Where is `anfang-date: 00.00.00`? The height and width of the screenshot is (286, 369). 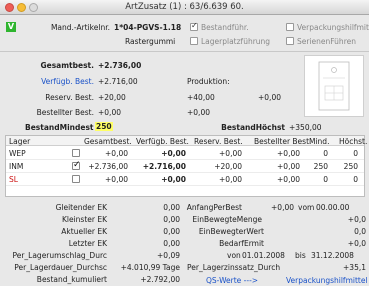
anfang-date: 00.00.00 is located at coordinates (333, 207).